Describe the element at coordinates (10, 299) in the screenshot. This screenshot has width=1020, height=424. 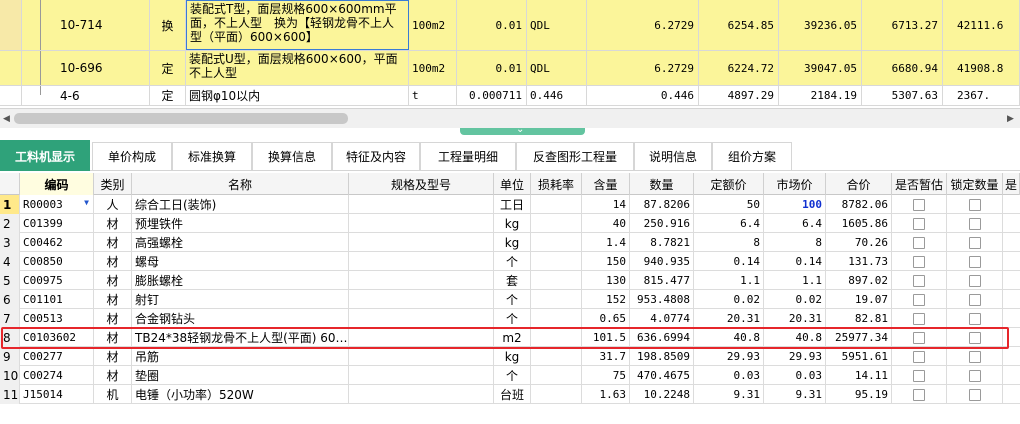
I see `row-number: 6` at that location.